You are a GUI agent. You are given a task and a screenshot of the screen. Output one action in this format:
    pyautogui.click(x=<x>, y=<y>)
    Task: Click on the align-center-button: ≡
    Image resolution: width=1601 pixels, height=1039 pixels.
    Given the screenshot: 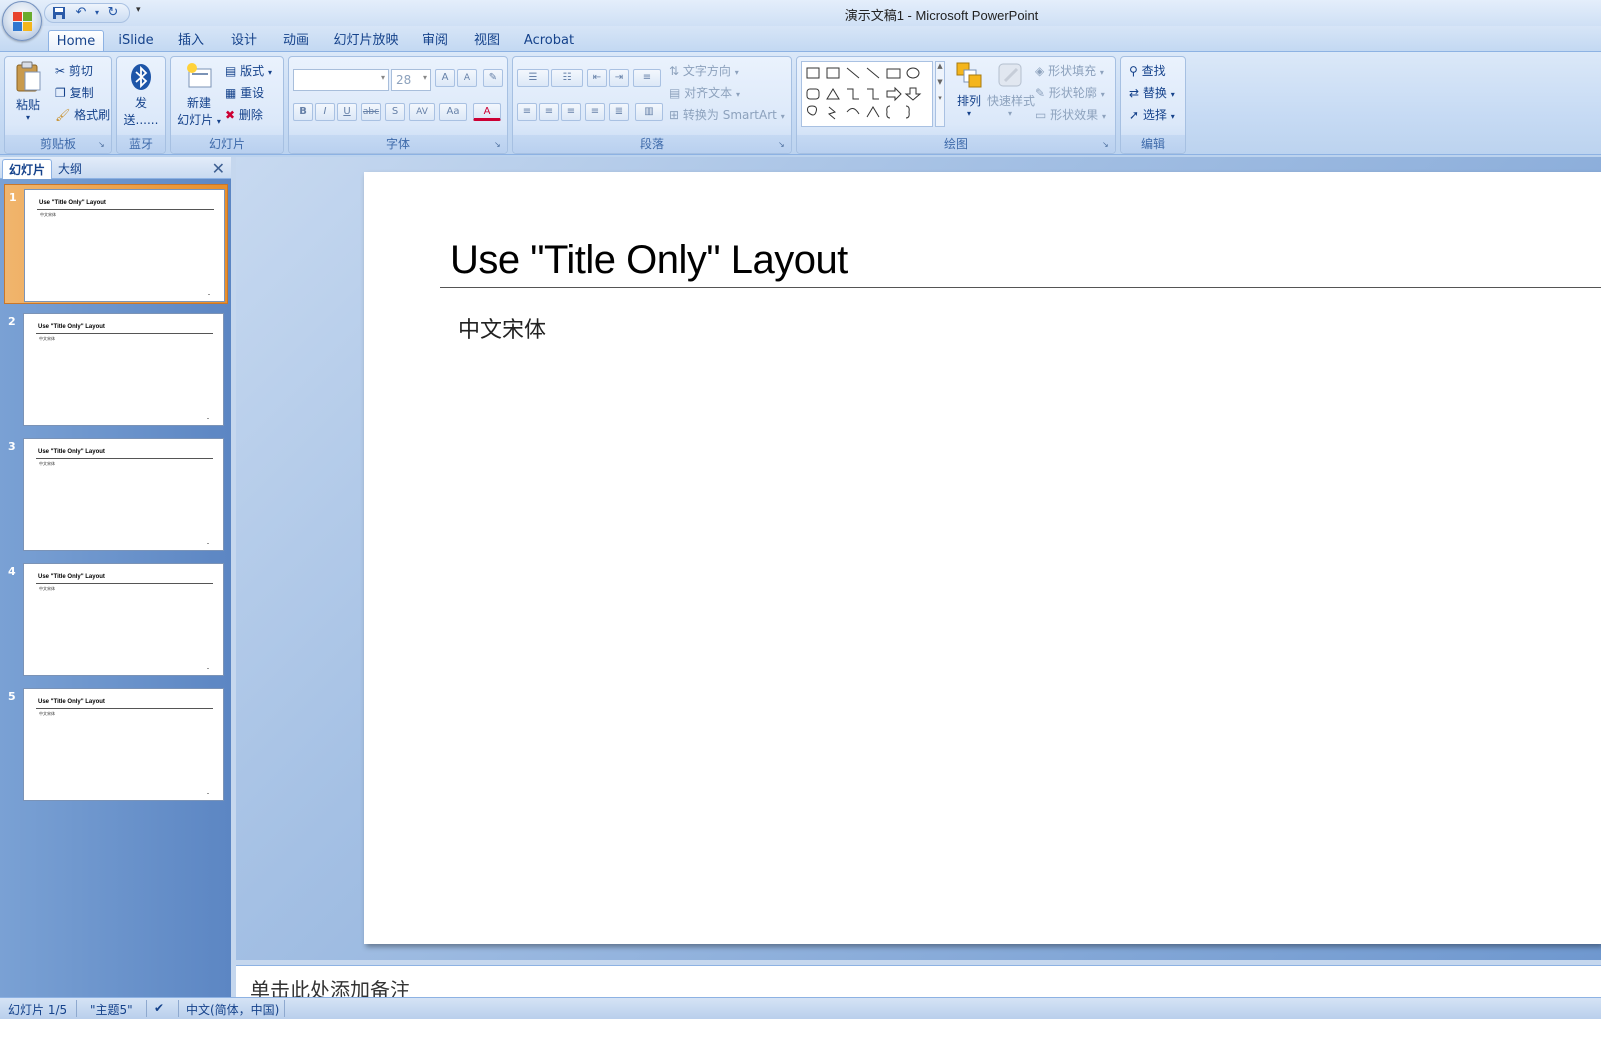 What is the action you would take?
    pyautogui.click(x=549, y=112)
    